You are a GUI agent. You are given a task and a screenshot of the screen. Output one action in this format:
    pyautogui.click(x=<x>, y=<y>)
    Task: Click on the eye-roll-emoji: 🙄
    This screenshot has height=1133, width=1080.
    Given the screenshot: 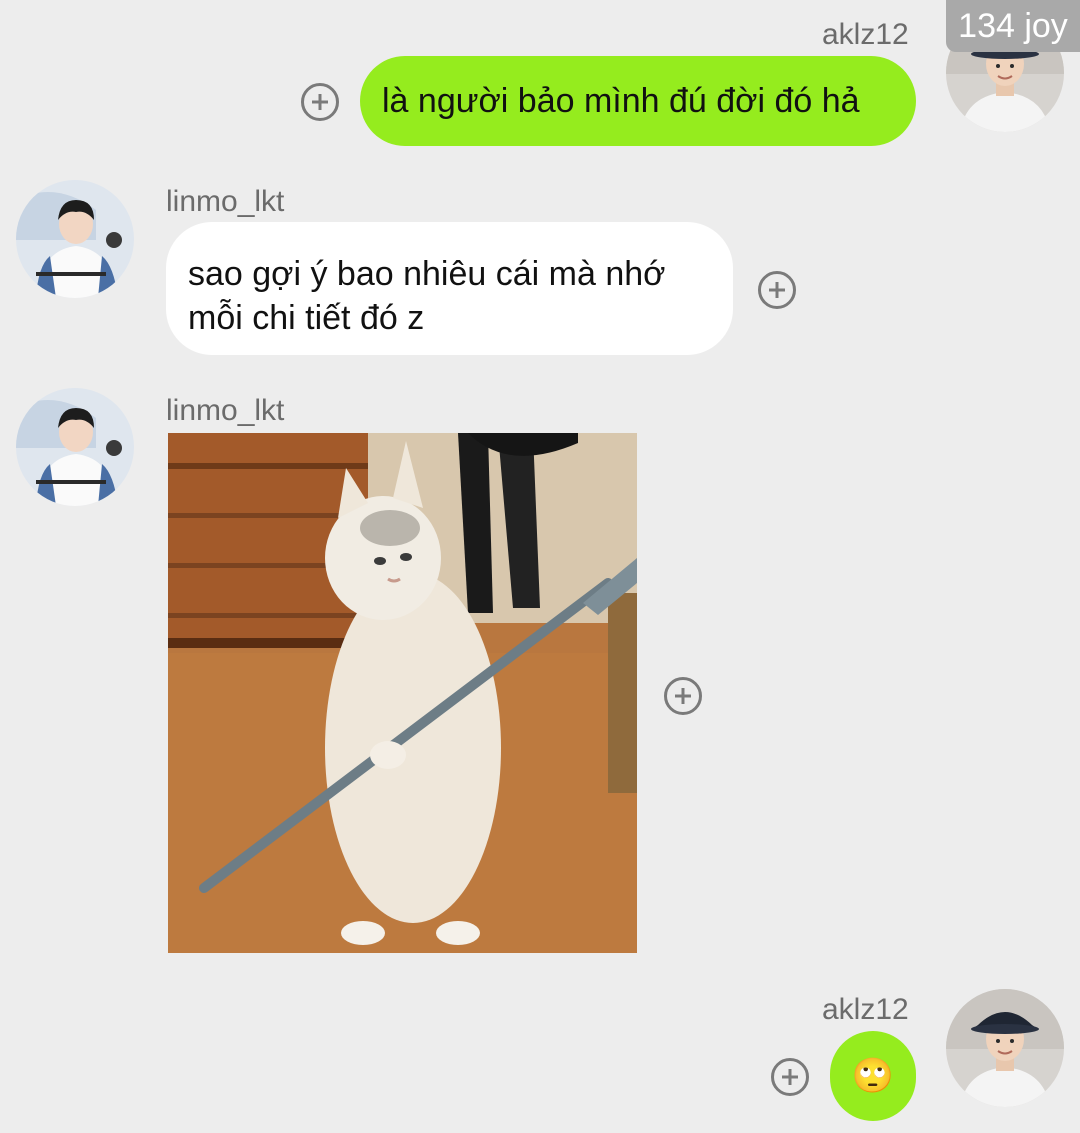 What is the action you would take?
    pyautogui.click(x=873, y=1076)
    